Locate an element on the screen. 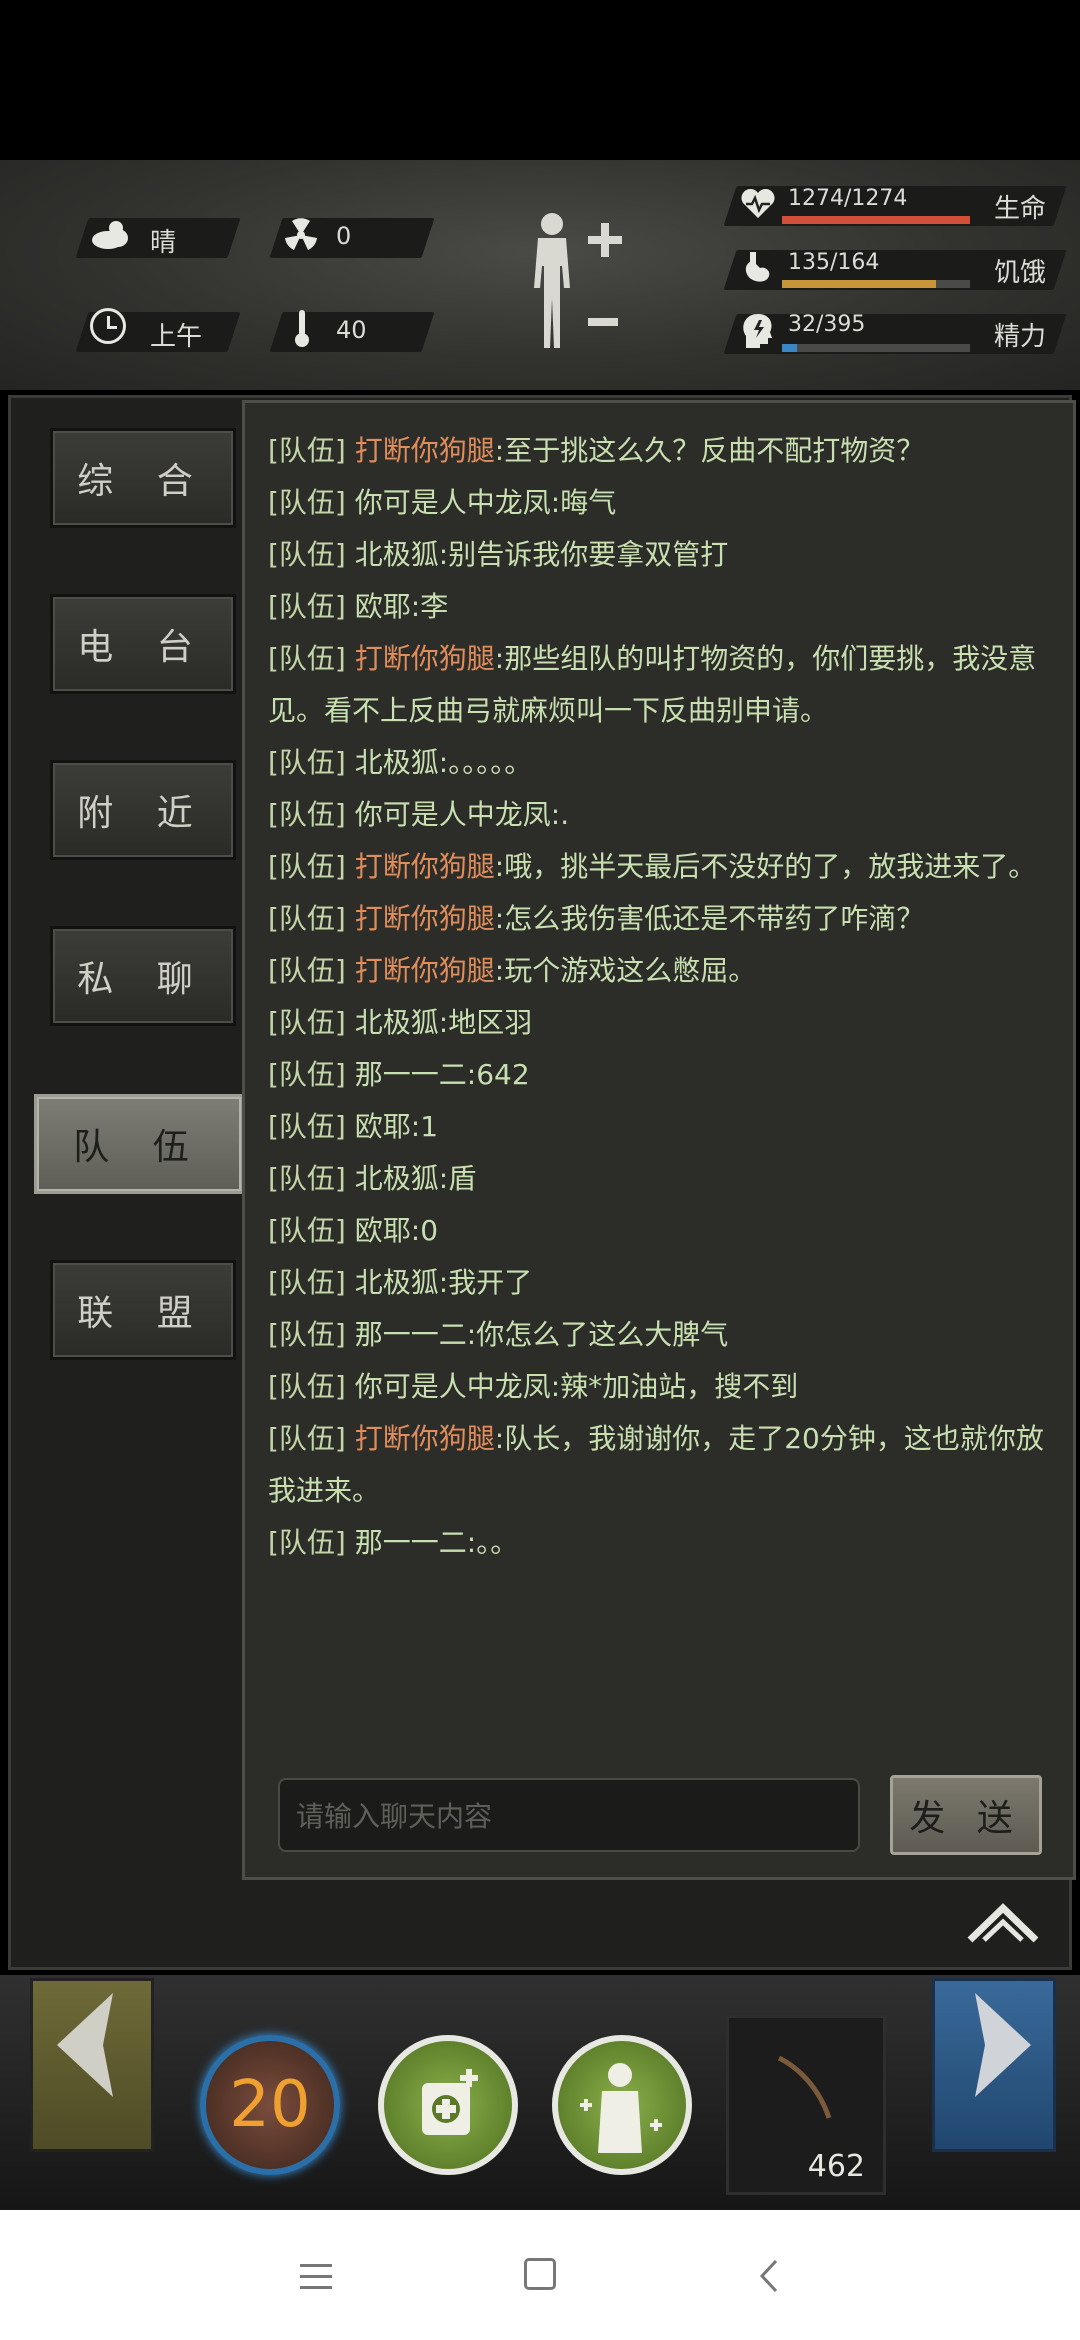 The image size is (1080, 2340). tab-general: 综 合 is located at coordinates (143, 478).